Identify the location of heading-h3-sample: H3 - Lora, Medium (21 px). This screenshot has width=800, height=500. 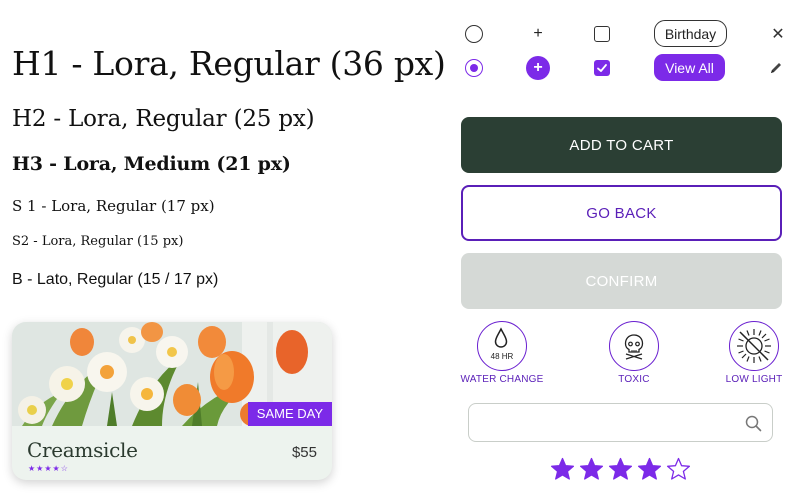
(151, 164).